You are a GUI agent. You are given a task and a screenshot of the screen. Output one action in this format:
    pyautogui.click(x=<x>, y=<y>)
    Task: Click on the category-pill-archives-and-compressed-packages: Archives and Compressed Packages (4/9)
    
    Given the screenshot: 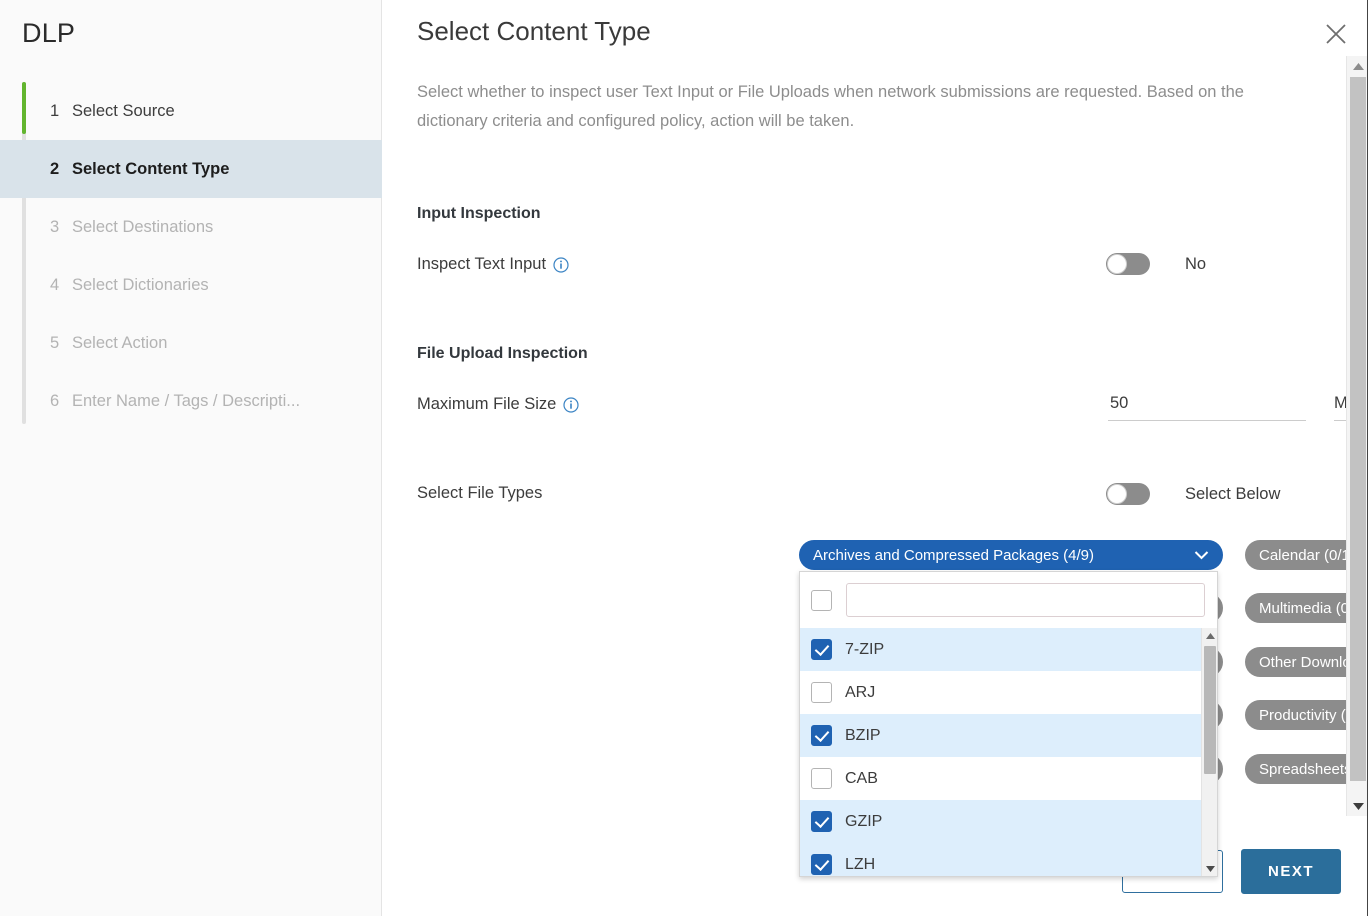 What is the action you would take?
    pyautogui.click(x=1011, y=555)
    